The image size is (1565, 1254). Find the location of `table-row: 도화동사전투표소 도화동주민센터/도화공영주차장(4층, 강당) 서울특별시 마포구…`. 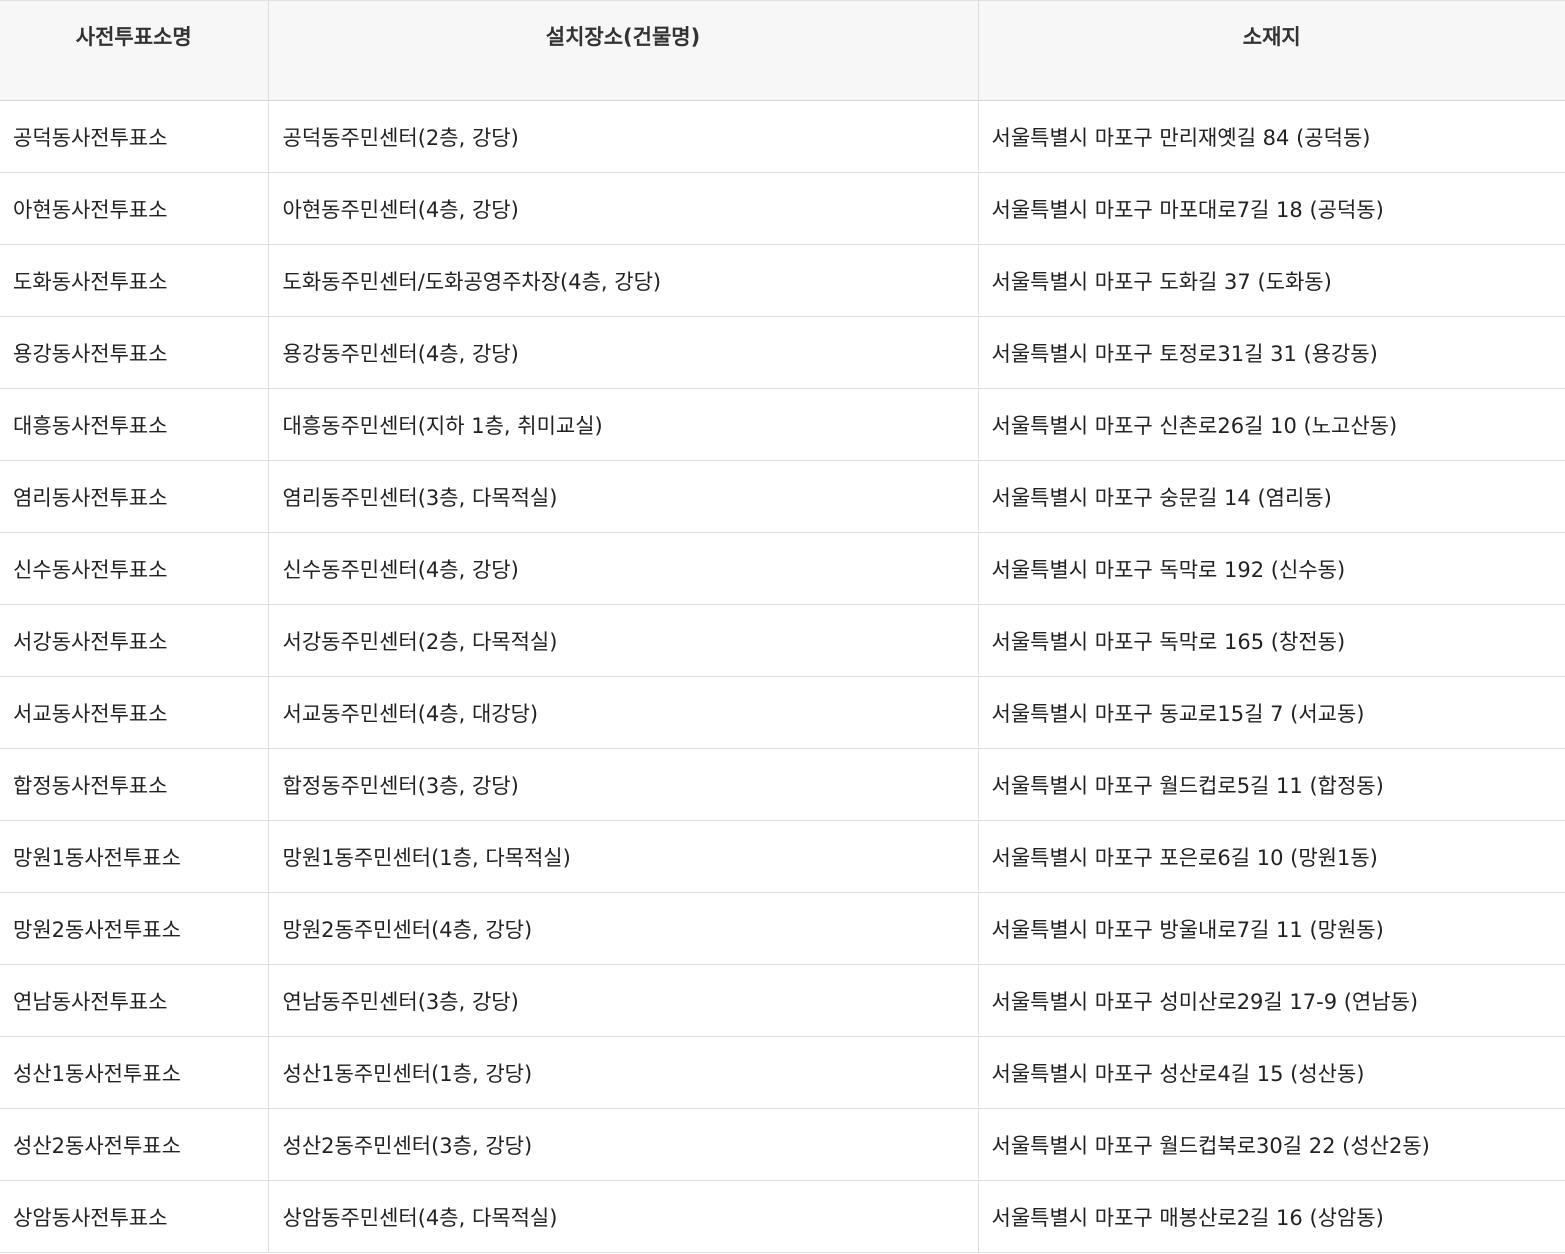

table-row: 도화동사전투표소 도화동주민센터/도화공영주차장(4층, 강당) 서울특별시 마포구… is located at coordinates (782, 280).